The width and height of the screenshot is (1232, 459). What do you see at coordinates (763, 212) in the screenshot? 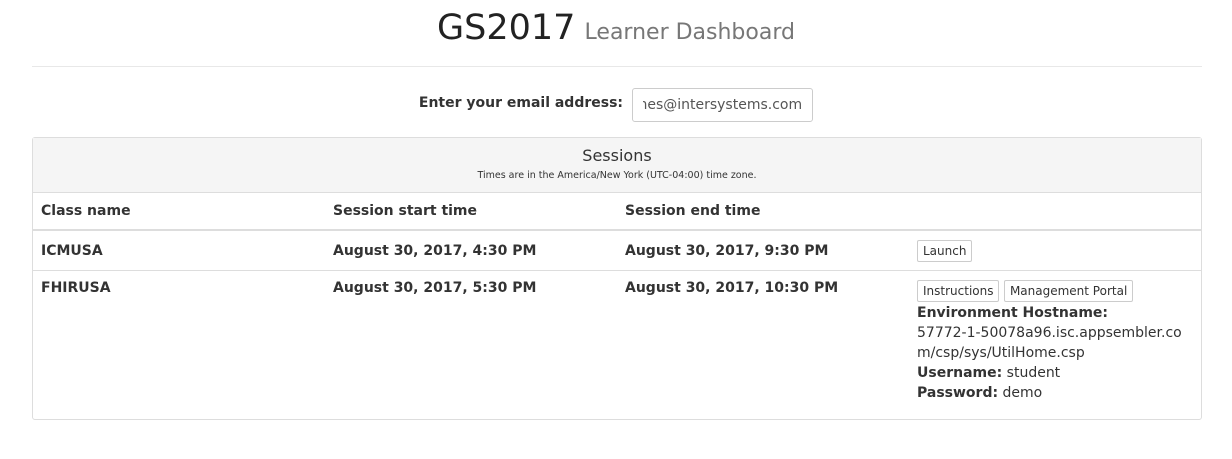
I see `column-header-end-time: Session end time` at bounding box center [763, 212].